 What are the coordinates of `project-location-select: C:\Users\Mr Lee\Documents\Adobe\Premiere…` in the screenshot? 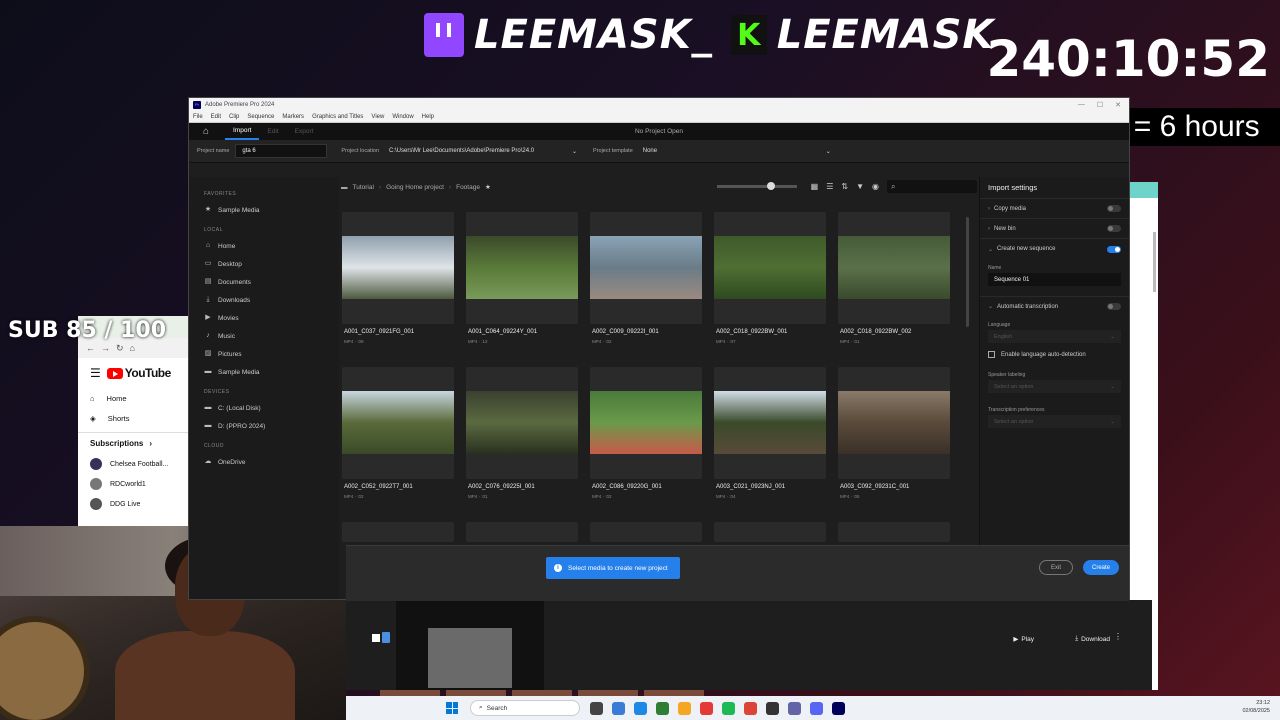 It's located at (483, 151).